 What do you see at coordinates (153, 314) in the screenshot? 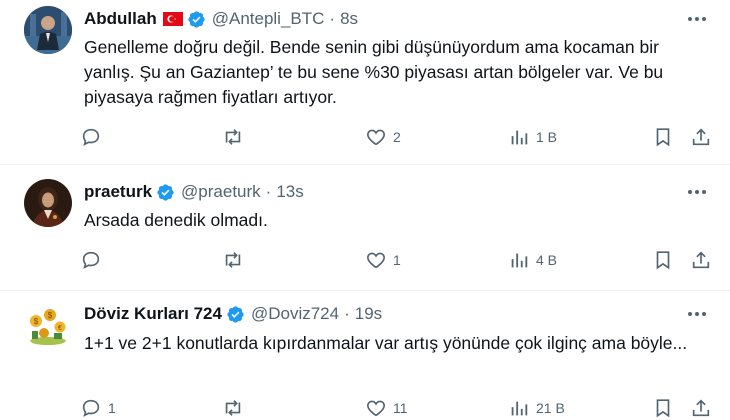
I see `display-name: Döviz Kurları 724` at bounding box center [153, 314].